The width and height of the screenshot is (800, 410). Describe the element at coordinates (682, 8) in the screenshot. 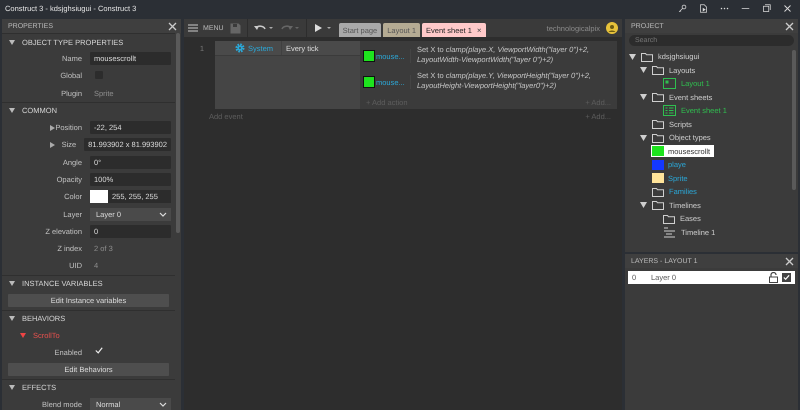

I see `key-icon` at that location.